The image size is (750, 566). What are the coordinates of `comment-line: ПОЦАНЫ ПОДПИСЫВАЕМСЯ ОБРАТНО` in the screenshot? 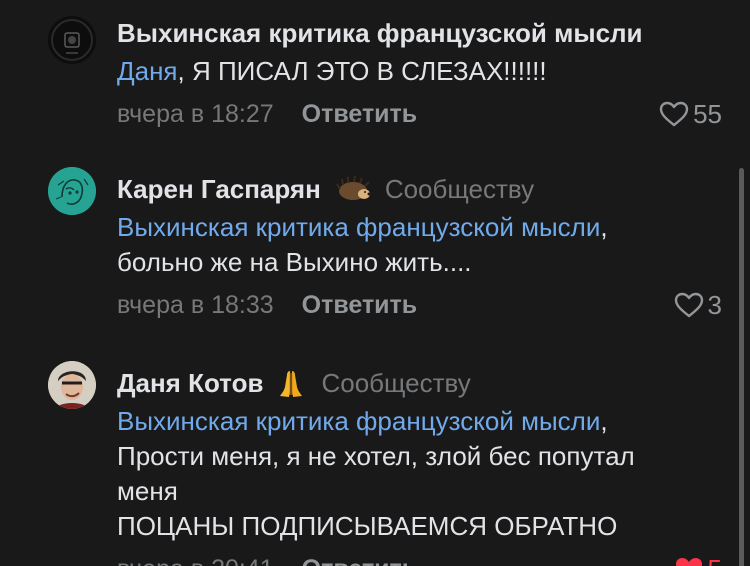 It's located at (367, 526).